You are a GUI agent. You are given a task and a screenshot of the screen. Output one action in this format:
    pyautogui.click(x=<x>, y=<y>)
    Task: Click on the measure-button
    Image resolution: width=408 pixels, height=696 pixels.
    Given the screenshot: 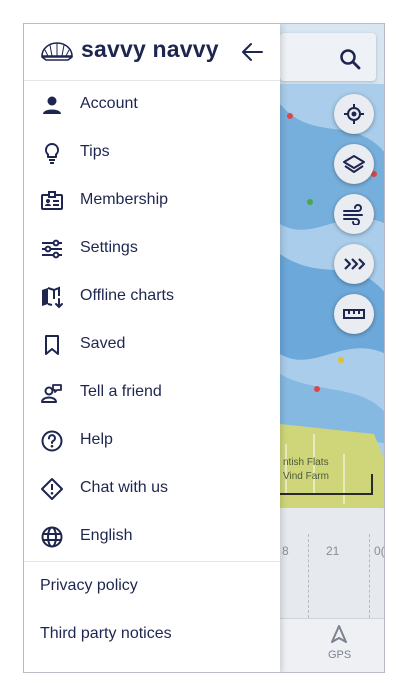 What is the action you would take?
    pyautogui.click(x=354, y=314)
    